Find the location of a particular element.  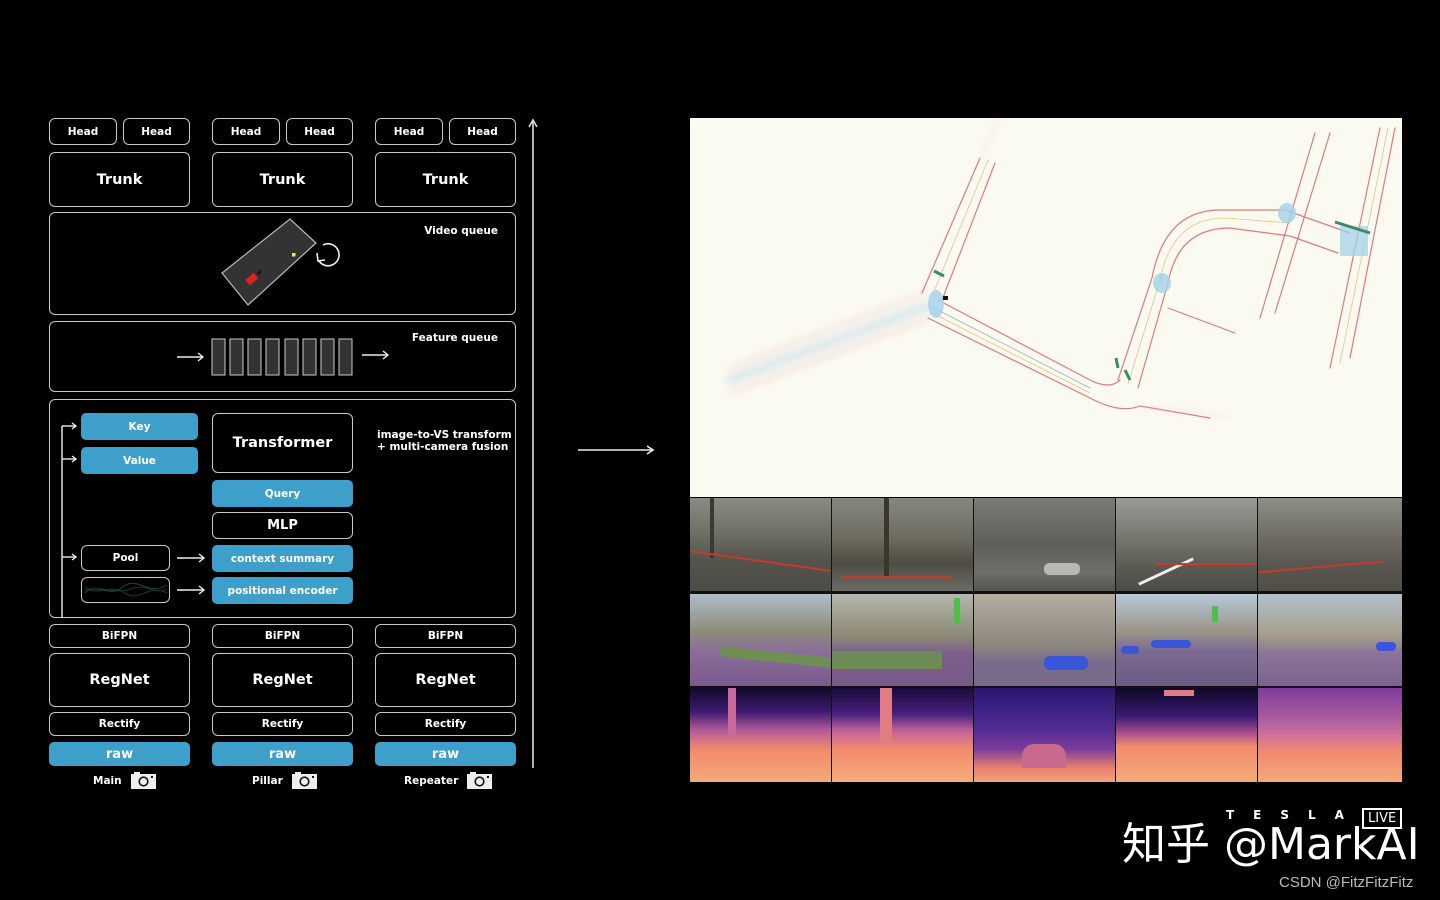

data-flow-up-arrow is located at coordinates (533, 443).